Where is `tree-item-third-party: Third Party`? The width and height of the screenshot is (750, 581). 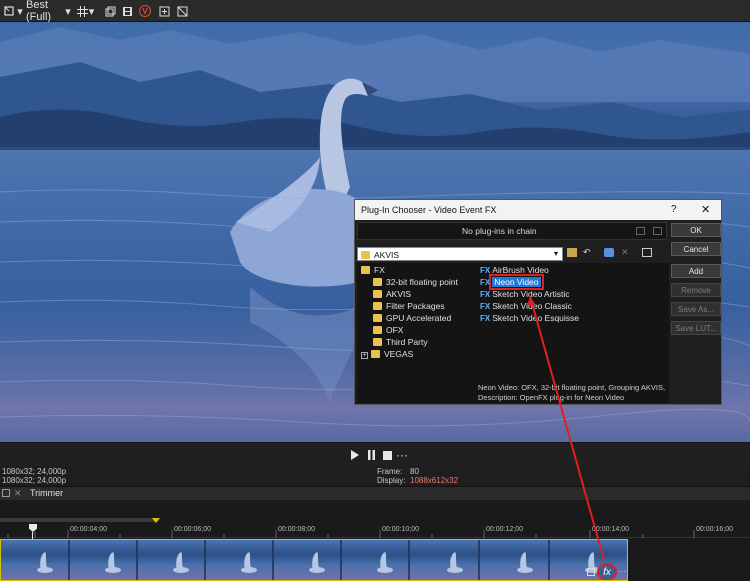 tree-item-third-party: Third Party is located at coordinates (400, 342).